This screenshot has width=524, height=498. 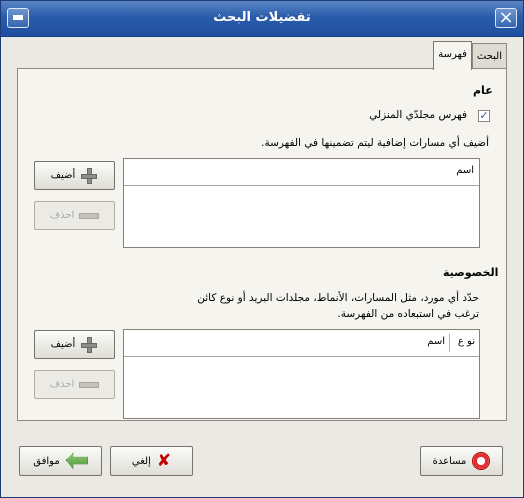 What do you see at coordinates (63, 344) in the screenshot?
I see `add-exclusion-label: أضيف` at bounding box center [63, 344].